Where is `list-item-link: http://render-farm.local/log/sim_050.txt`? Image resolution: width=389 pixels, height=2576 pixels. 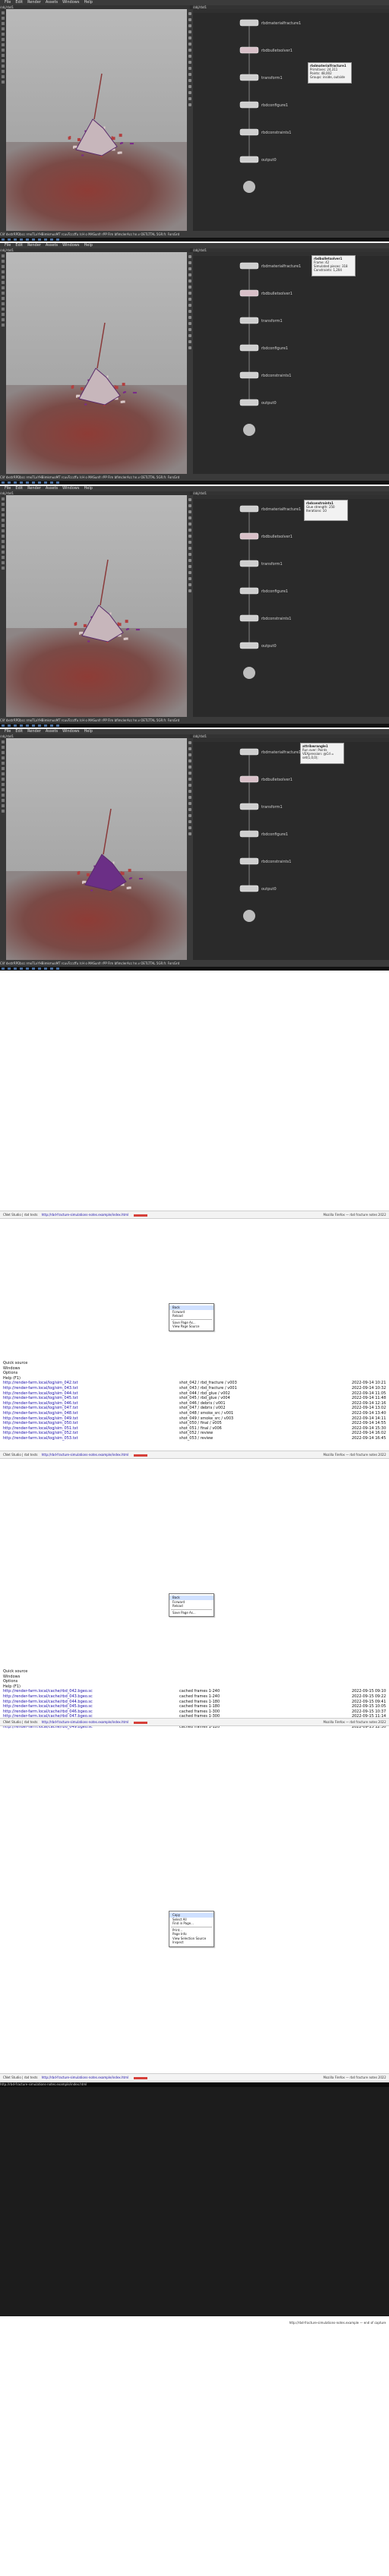 list-item-link: http://render-farm.local/log/sim_050.txt is located at coordinates (86, 1424).